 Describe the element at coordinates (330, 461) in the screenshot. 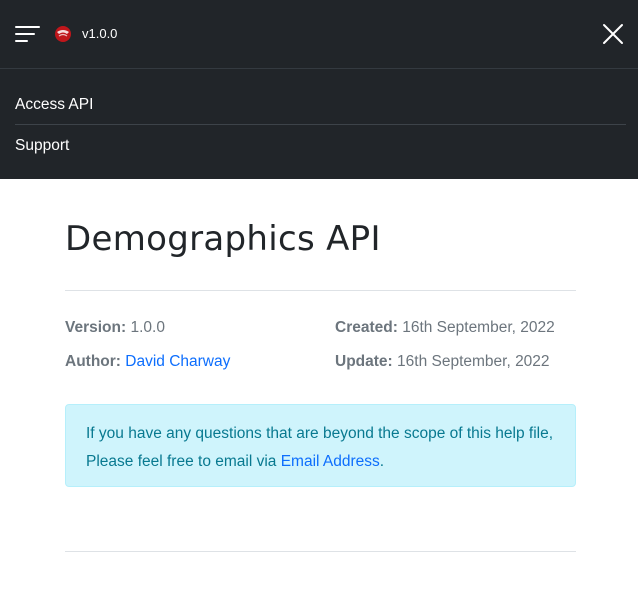

I see `email-address-link: Email Address` at that location.